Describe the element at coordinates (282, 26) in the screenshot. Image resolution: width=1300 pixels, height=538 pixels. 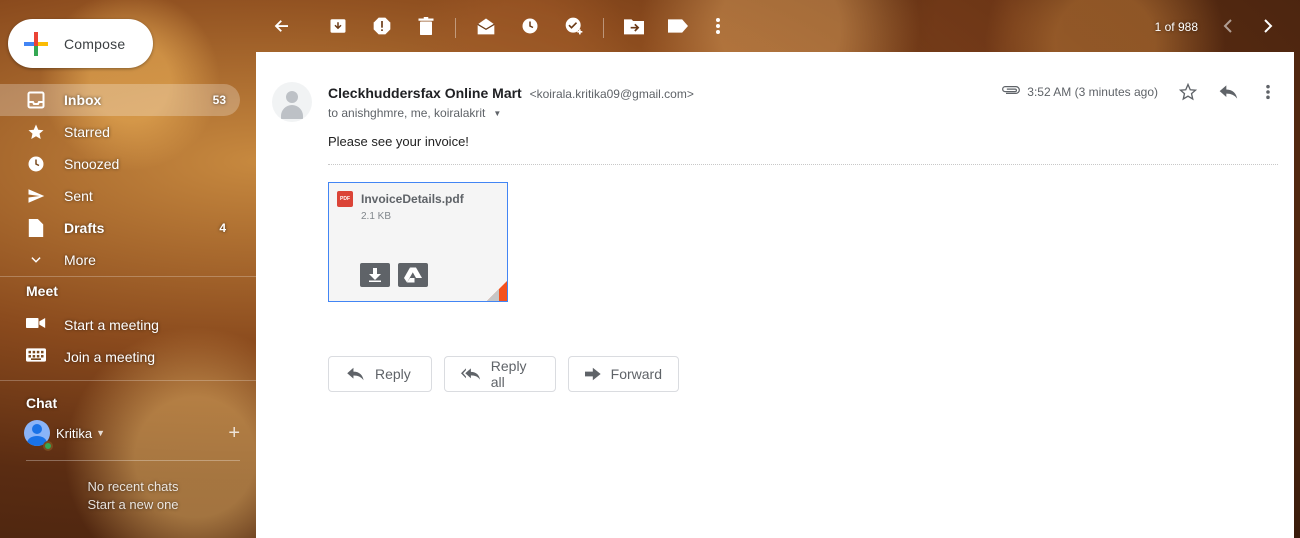
I see `back-arrow-icon` at that location.